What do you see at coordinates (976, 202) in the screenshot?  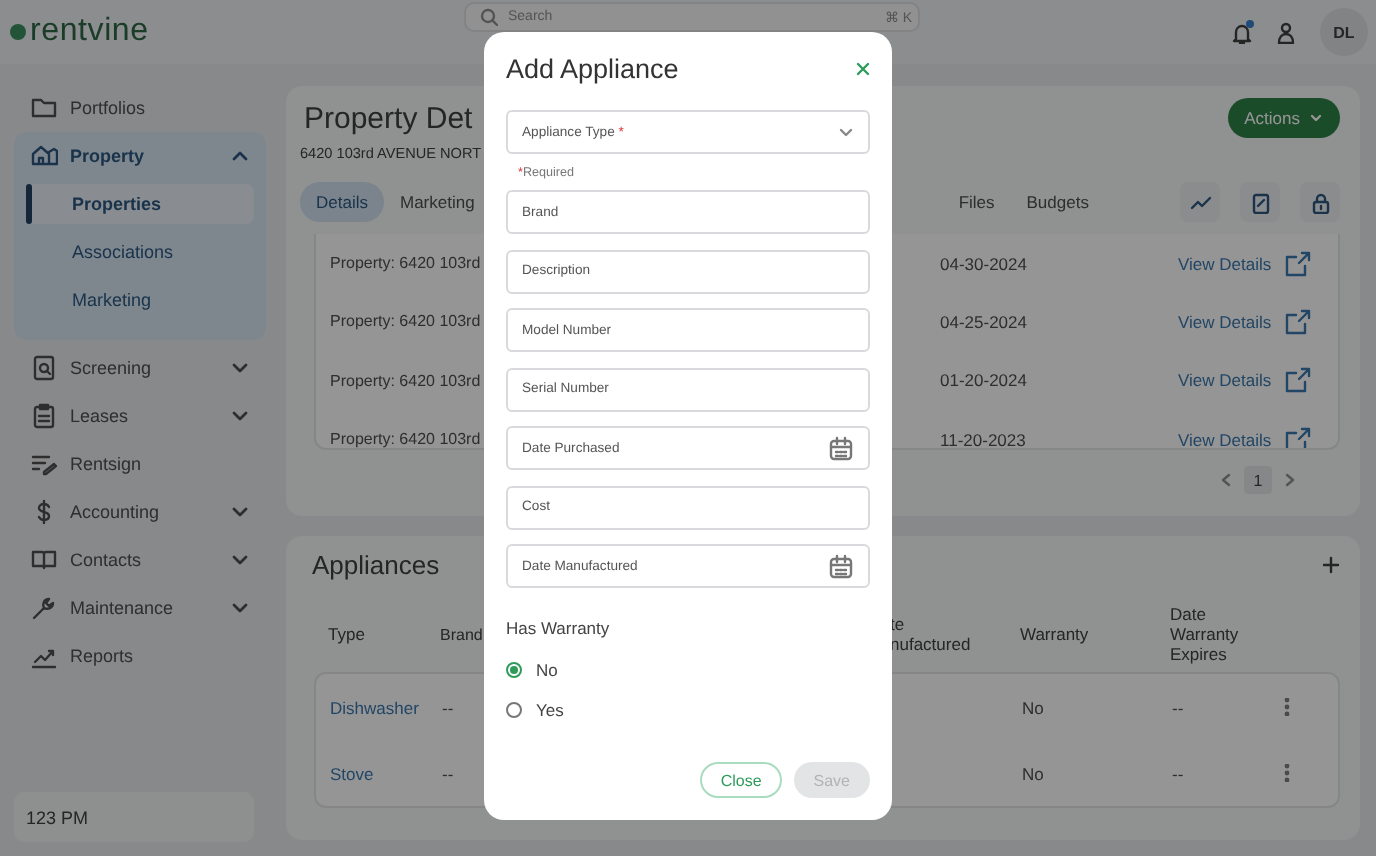 I see `tab: Files` at bounding box center [976, 202].